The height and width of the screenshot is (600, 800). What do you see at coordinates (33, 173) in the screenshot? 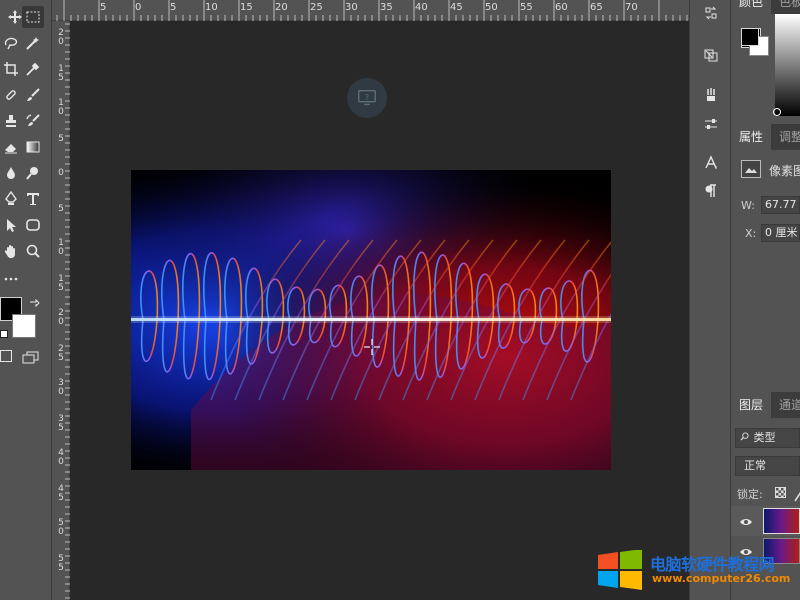
I see `dodge-tool-icon` at bounding box center [33, 173].